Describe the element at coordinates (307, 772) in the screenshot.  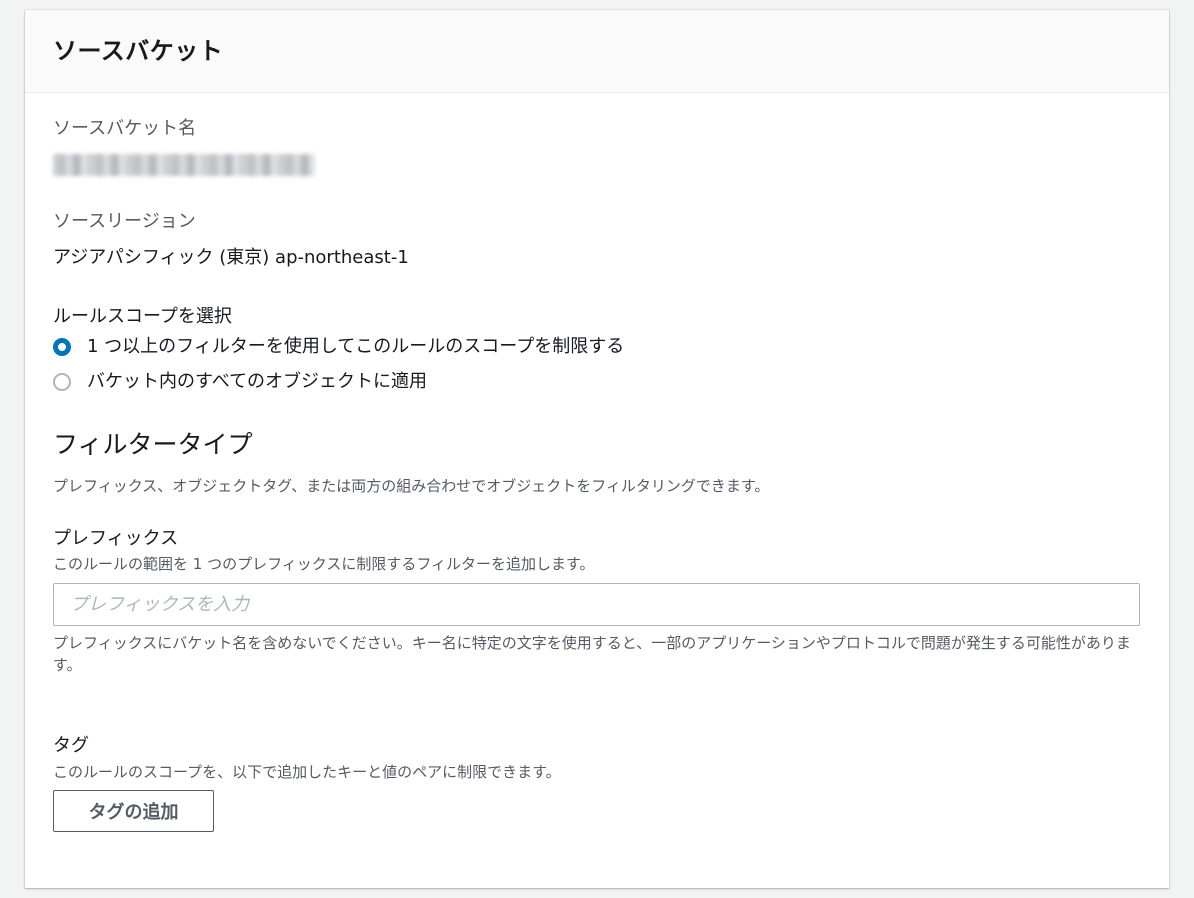
I see `tags-description: このルールのスコープを、以下で追加したキーと値のペアに制限できます。` at that location.